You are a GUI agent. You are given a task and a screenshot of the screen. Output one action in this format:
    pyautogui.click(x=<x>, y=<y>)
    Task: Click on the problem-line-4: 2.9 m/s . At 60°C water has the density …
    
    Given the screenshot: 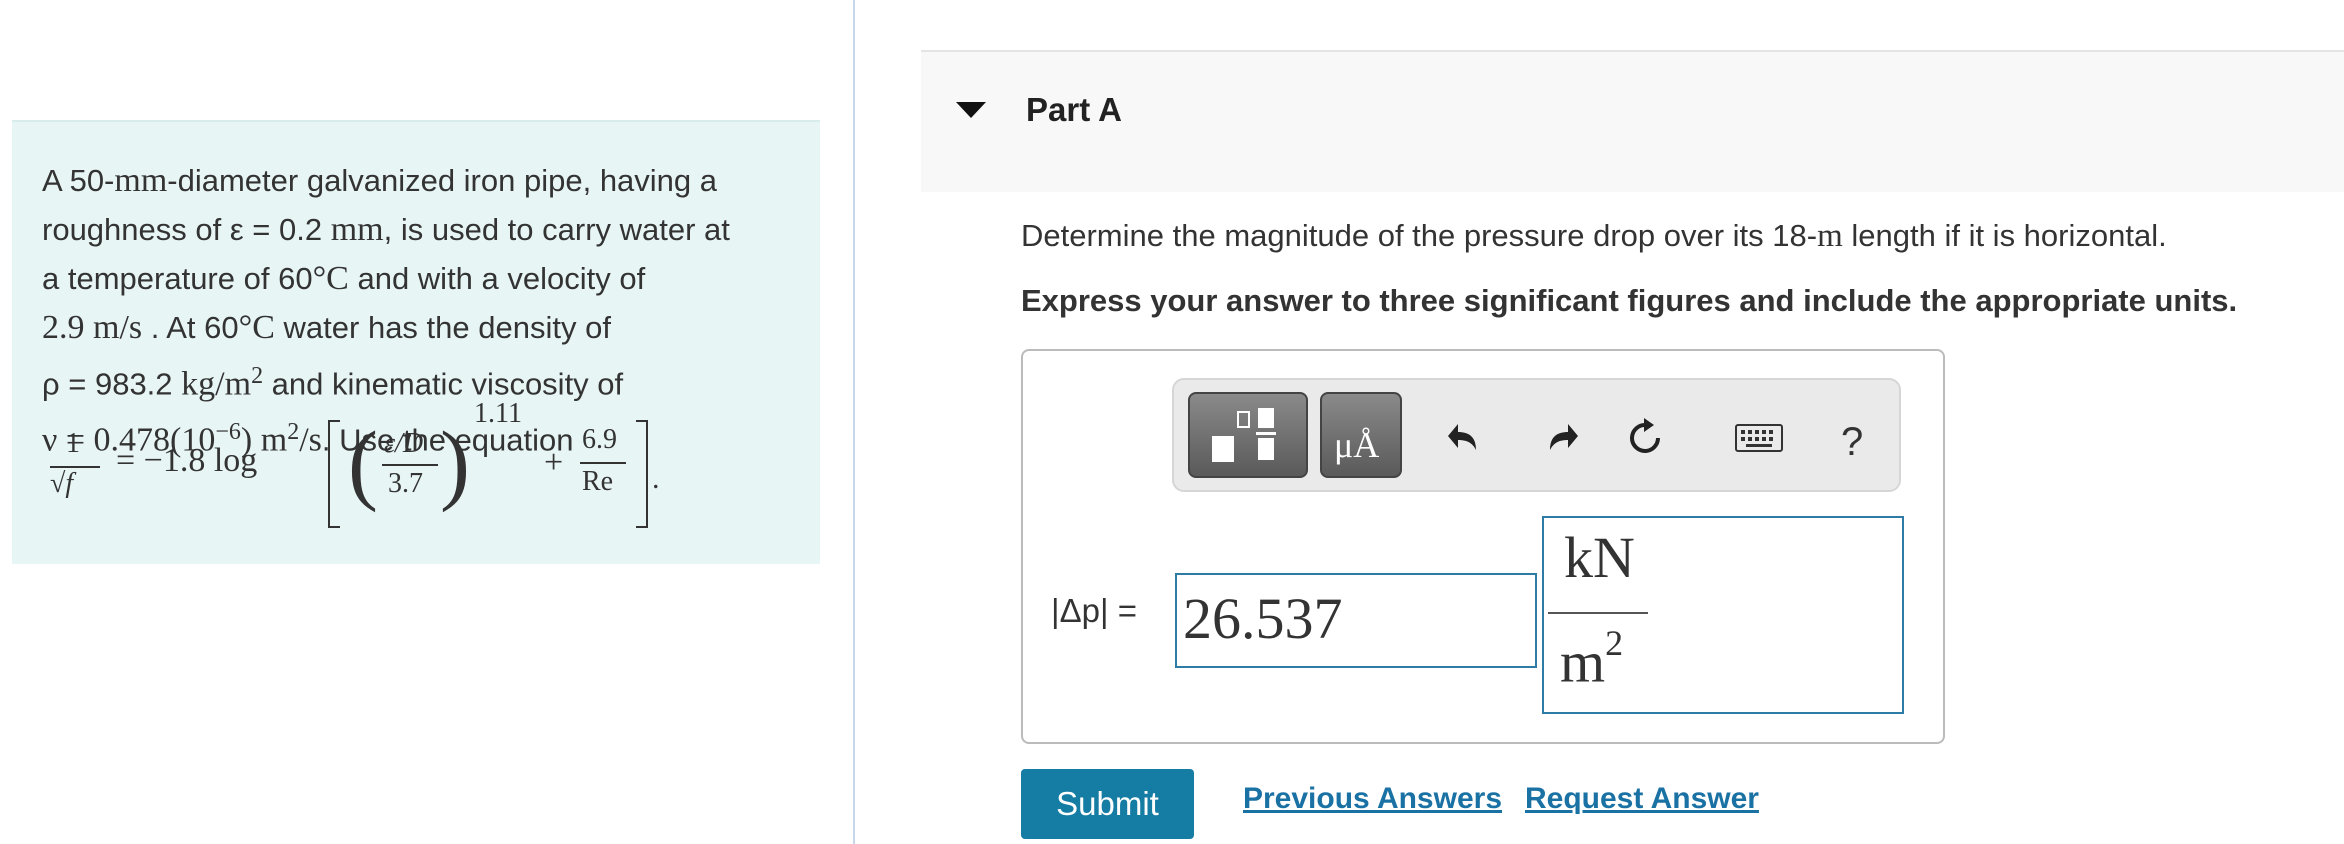 What is the action you would take?
    pyautogui.click(x=416, y=327)
    